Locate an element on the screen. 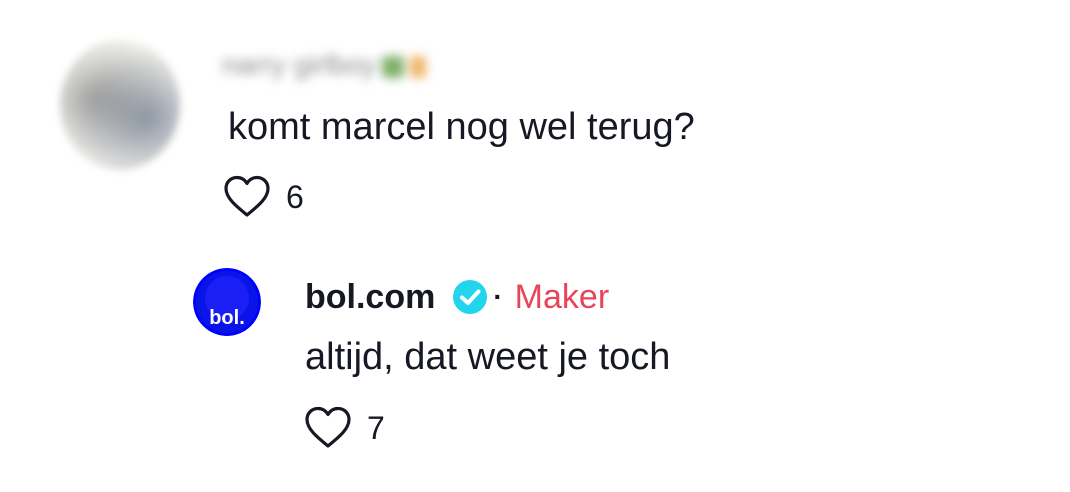 The height and width of the screenshot is (492, 1070). reply-header: bol.com · Maker is located at coordinates (457, 297).